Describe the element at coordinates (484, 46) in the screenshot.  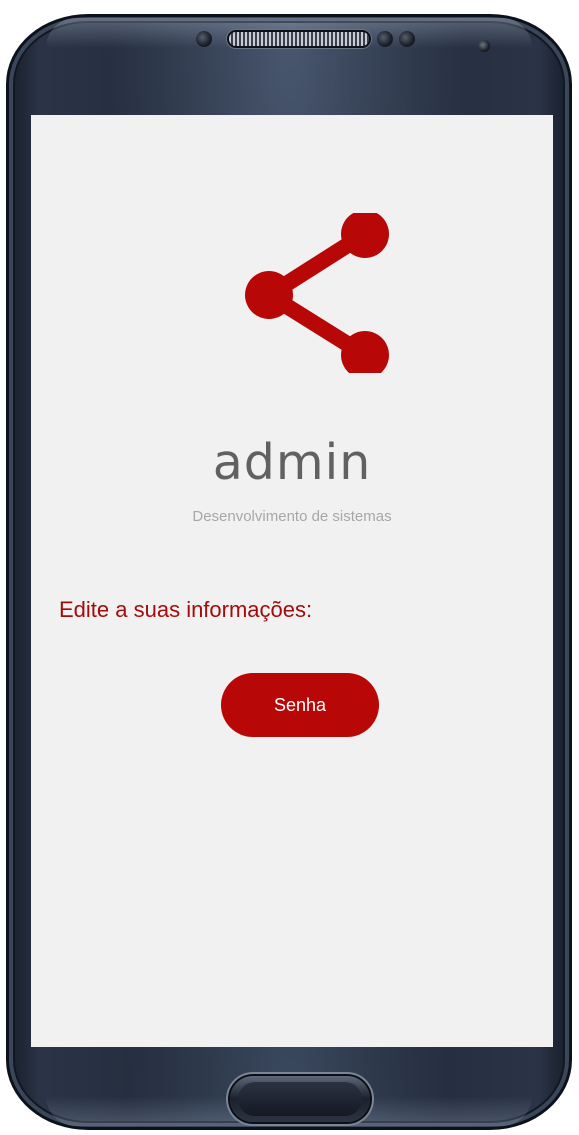
I see `front-camera-icon` at that location.